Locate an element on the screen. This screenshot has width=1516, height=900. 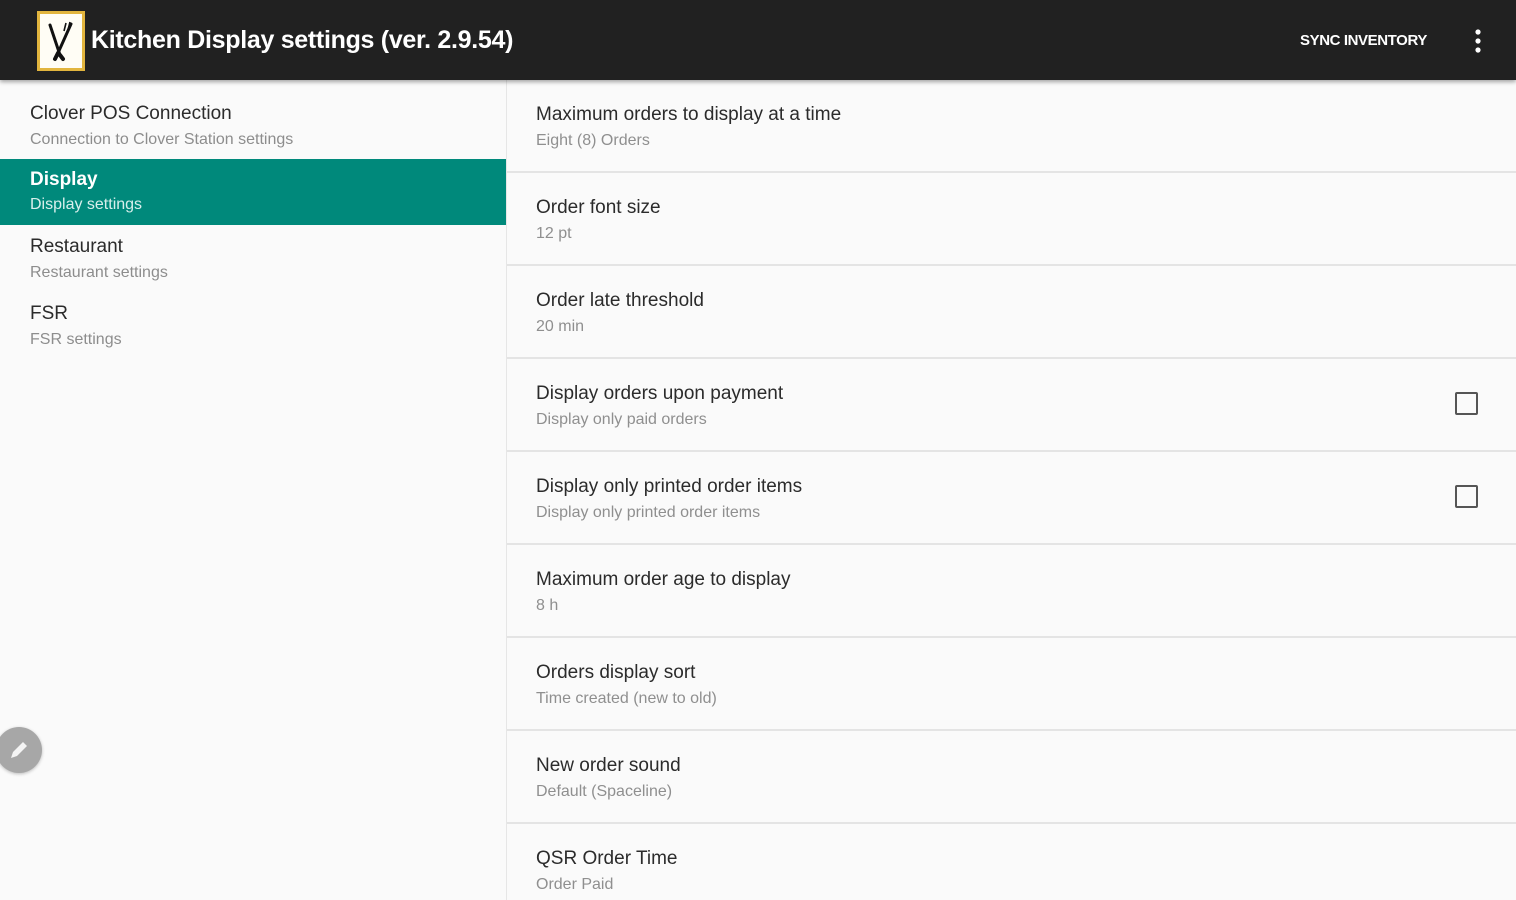
pref-title: Maximum orders to display at a time is located at coordinates (689, 114).